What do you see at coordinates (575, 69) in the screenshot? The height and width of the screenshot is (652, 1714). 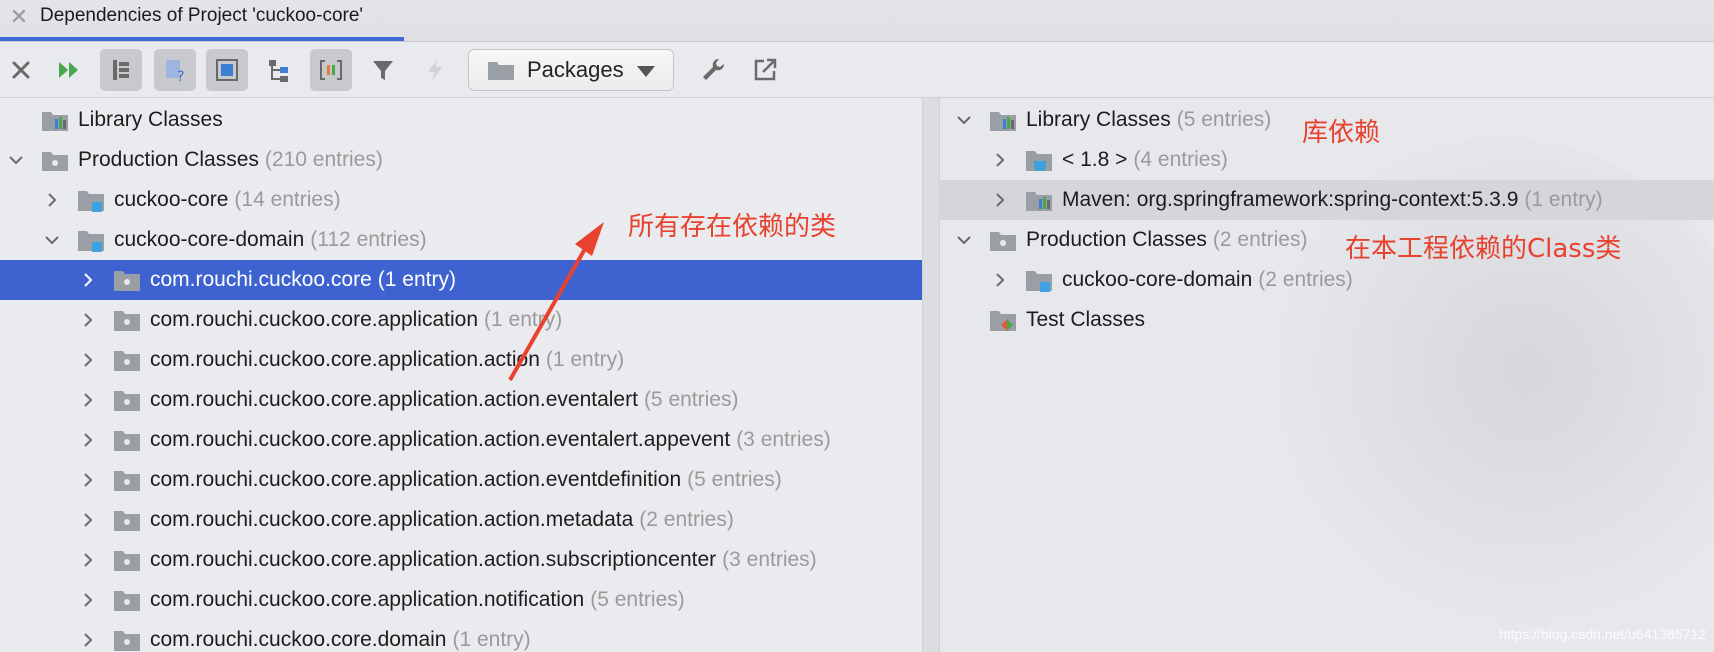 I see `scope-dropdown-label: Packages` at bounding box center [575, 69].